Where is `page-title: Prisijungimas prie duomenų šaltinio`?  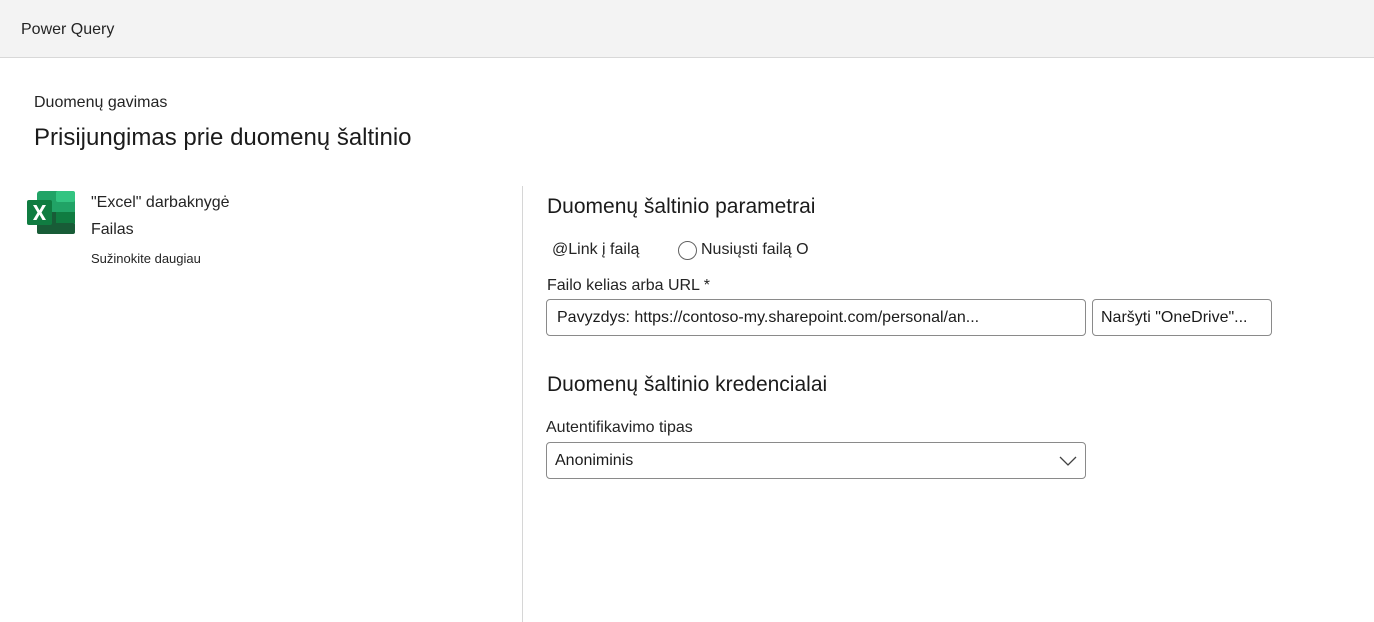
page-title: Prisijungimas prie duomenų šaltinio is located at coordinates (223, 137).